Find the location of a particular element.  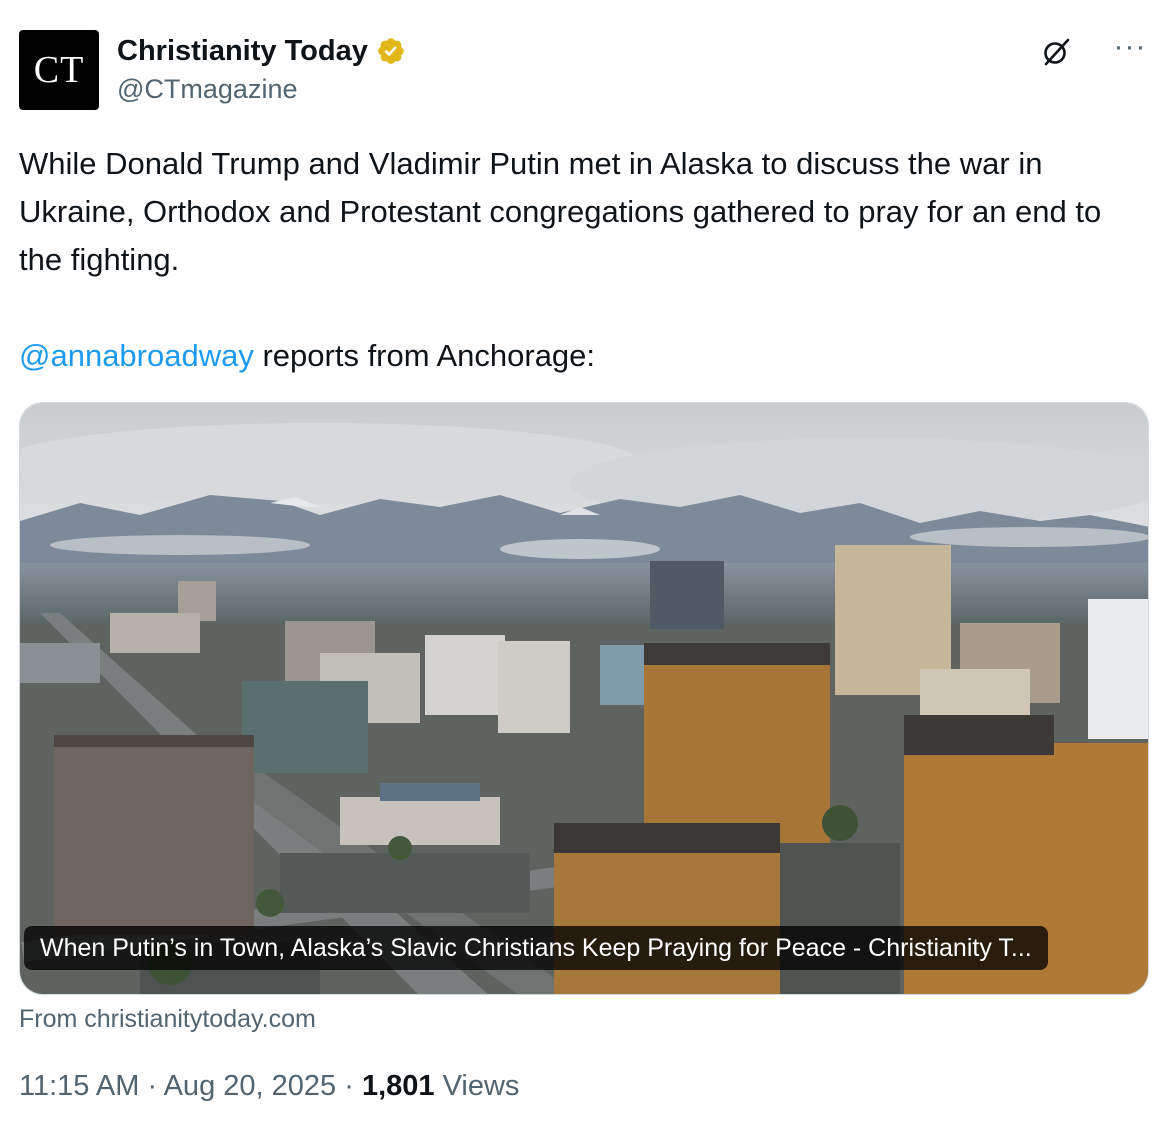

account-name-row: Christianity Today is located at coordinates (261, 51).